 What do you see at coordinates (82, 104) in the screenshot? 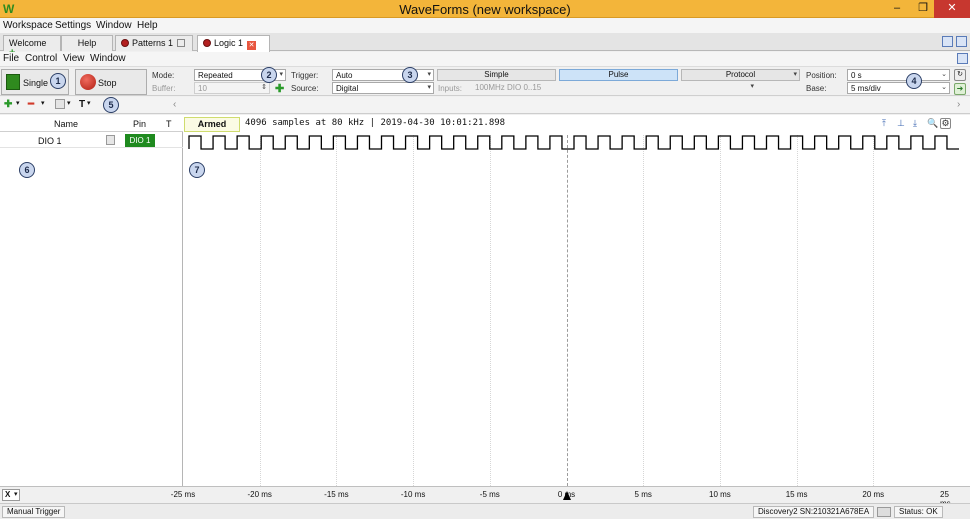
I see `text-tool-icon: T` at bounding box center [82, 104].